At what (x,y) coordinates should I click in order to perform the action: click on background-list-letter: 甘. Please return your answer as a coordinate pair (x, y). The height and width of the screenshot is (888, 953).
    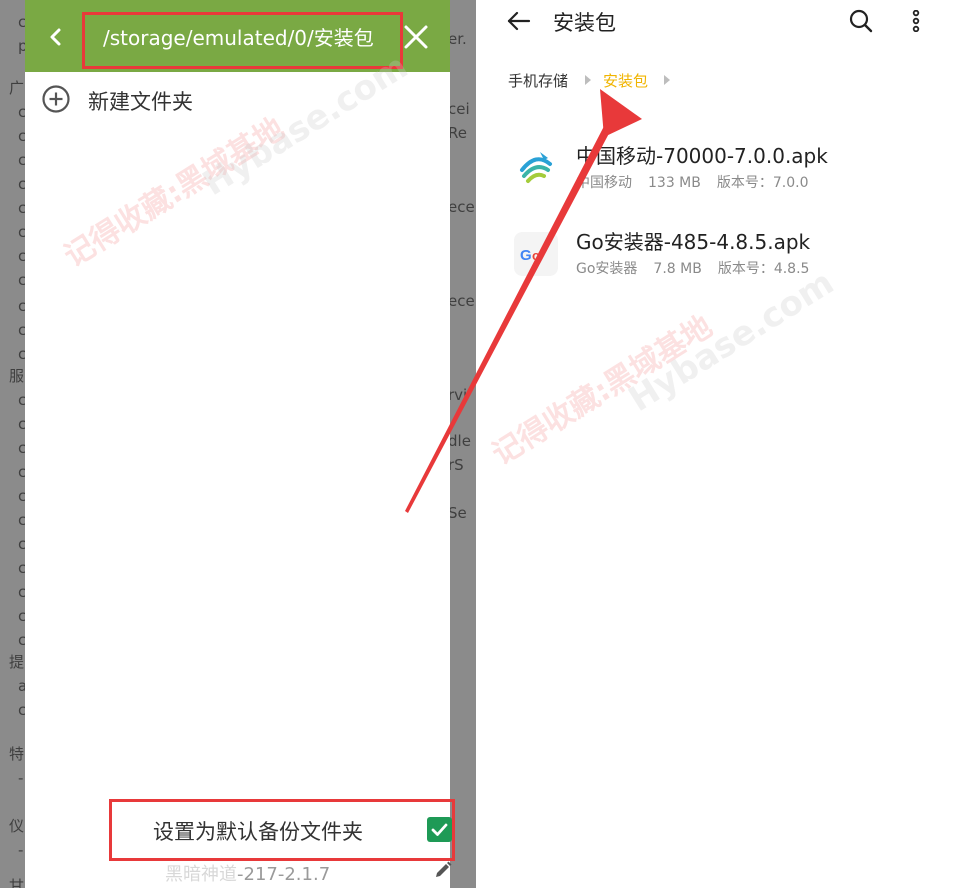
    Looking at the image, I should click on (17, 882).